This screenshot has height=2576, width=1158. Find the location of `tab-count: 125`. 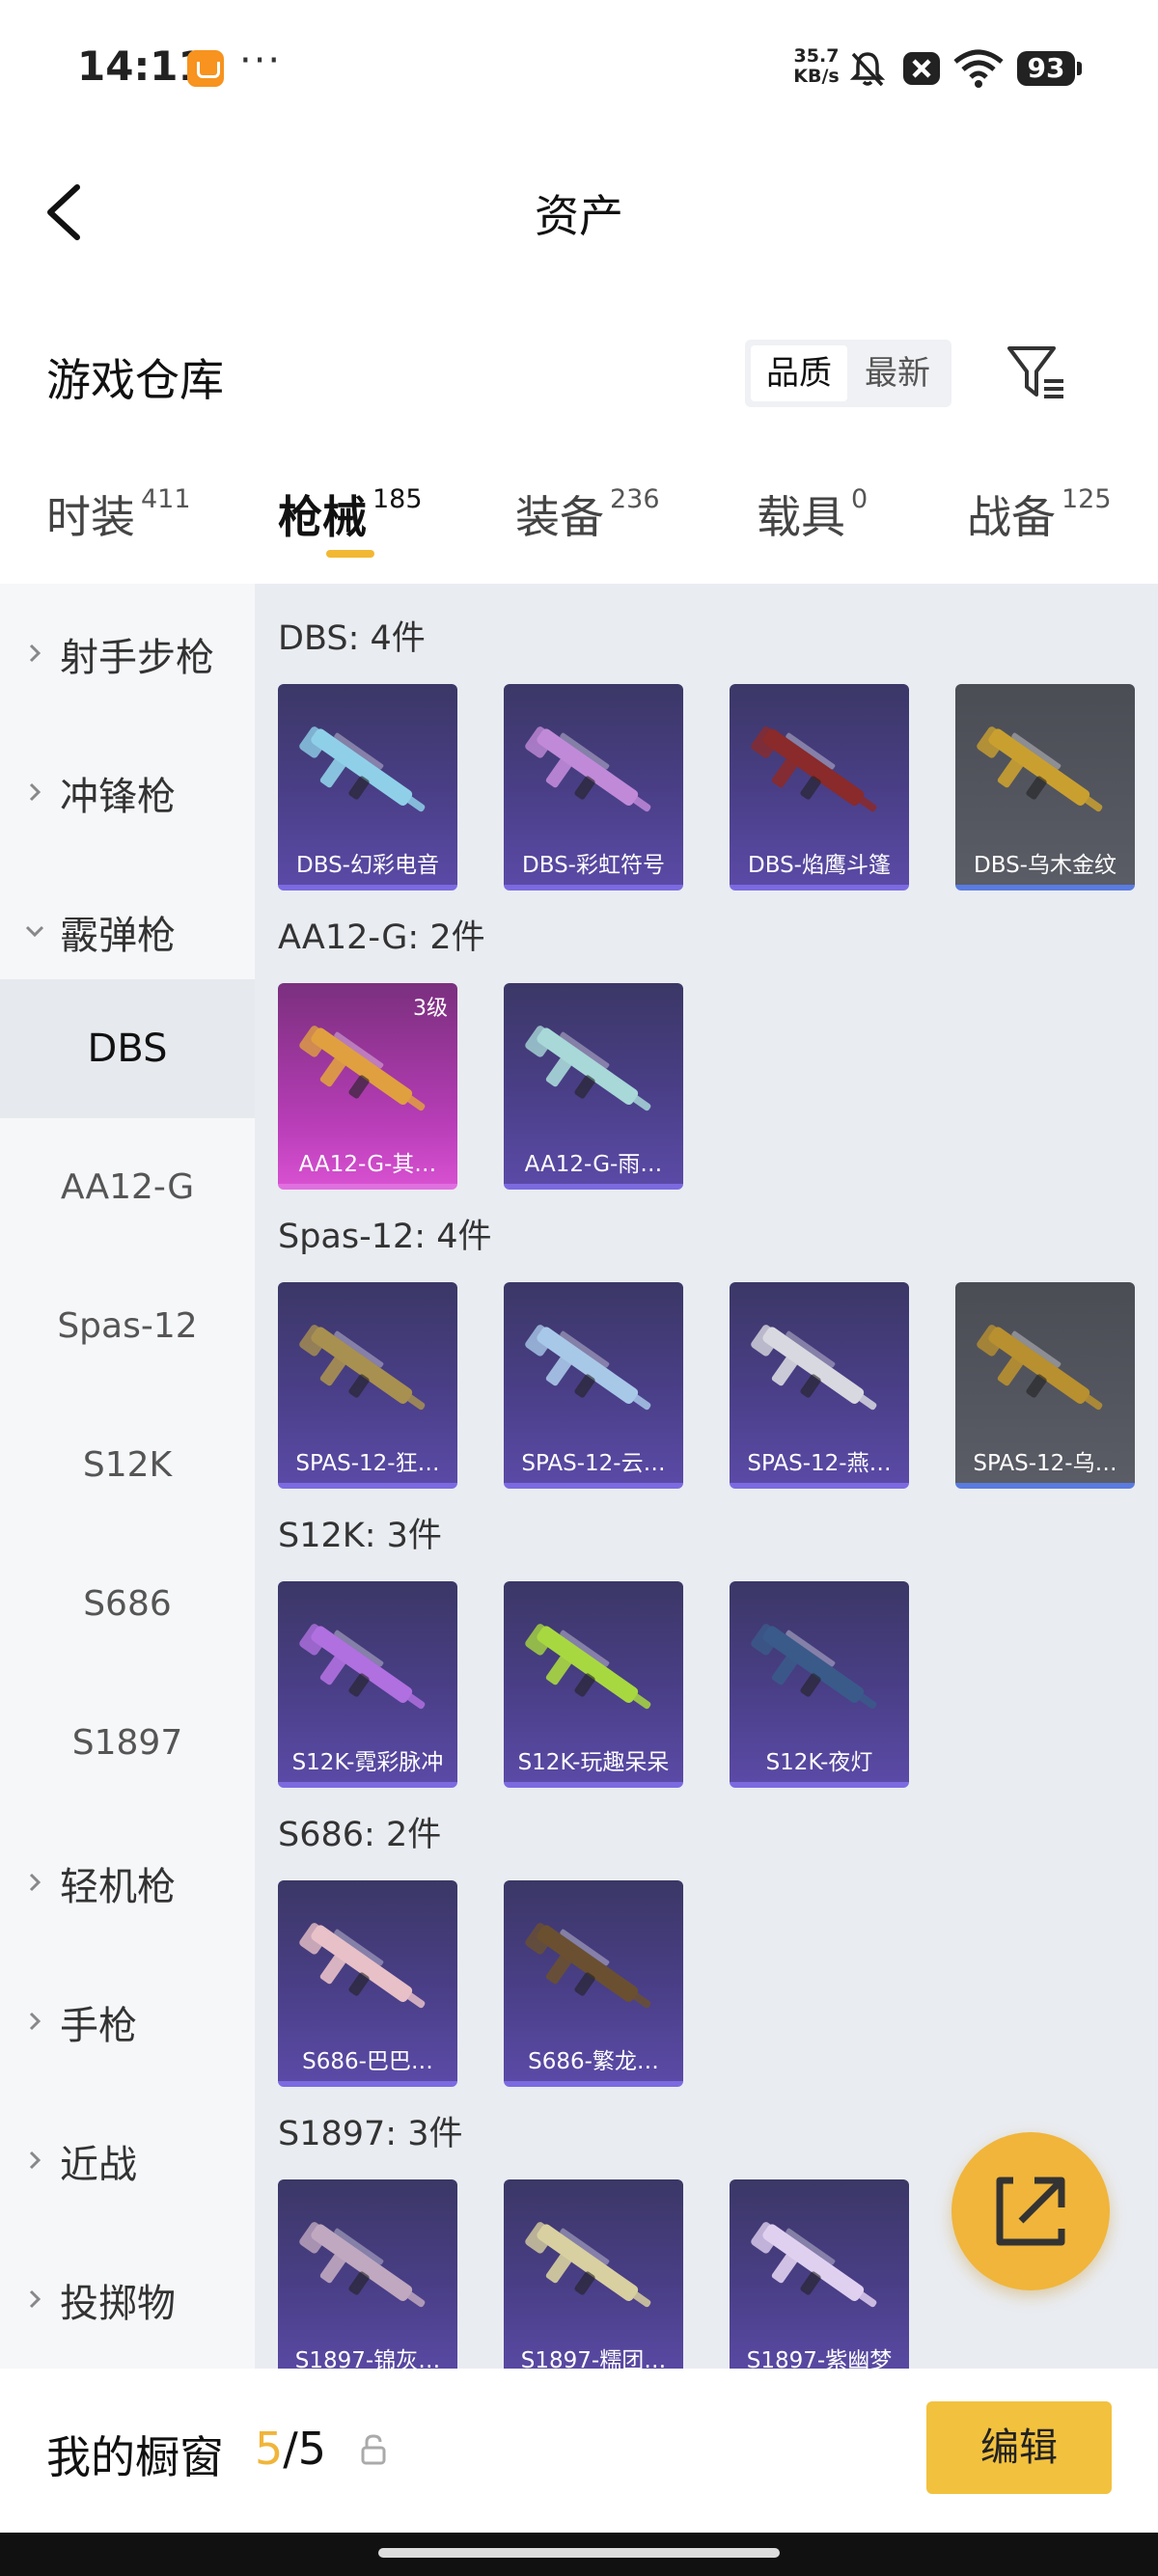

tab-count: 125 is located at coordinates (1087, 499).